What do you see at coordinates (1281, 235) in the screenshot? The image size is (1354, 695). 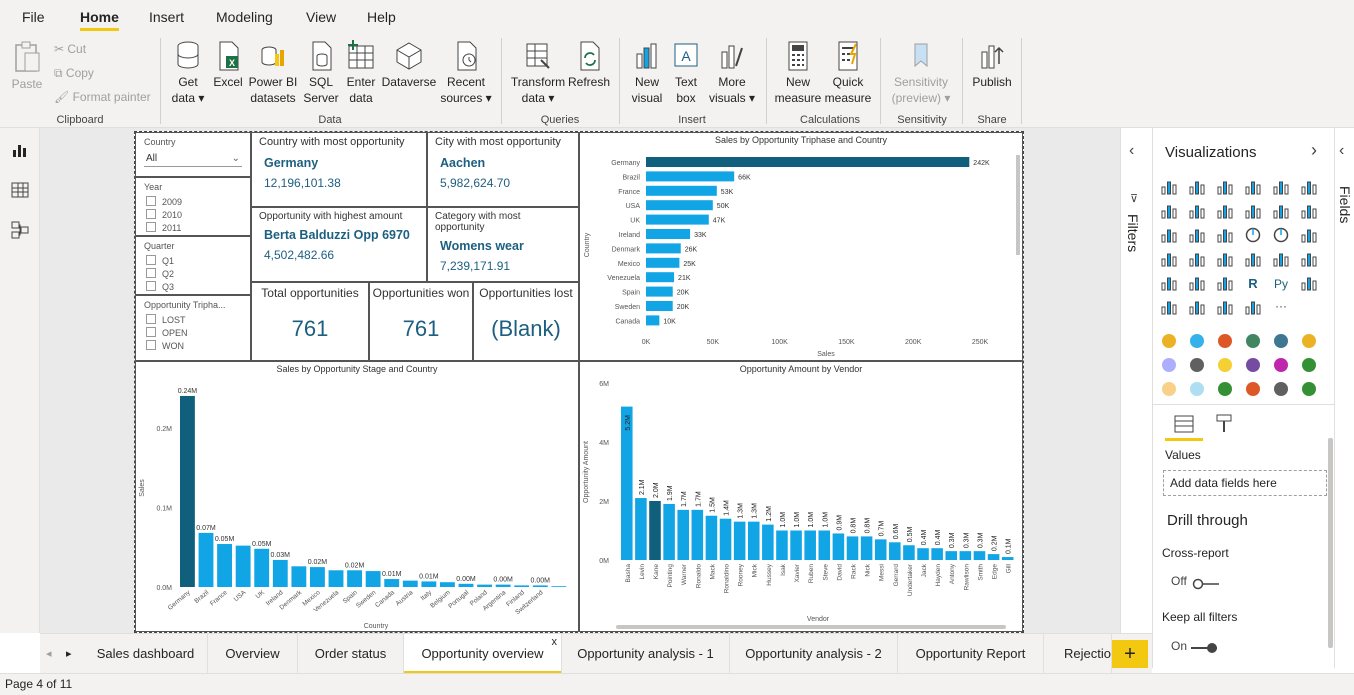 I see `donut-chart-icon` at bounding box center [1281, 235].